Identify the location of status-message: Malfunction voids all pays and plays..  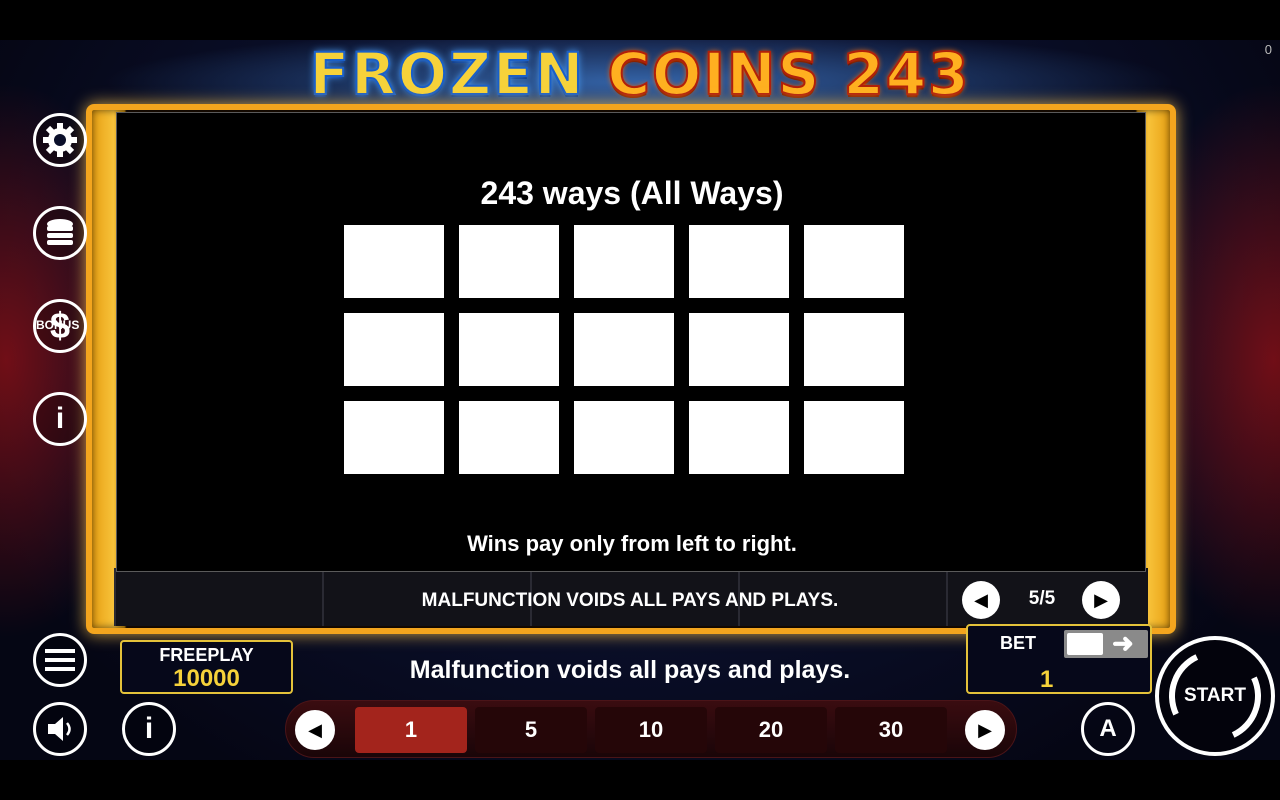
(630, 670).